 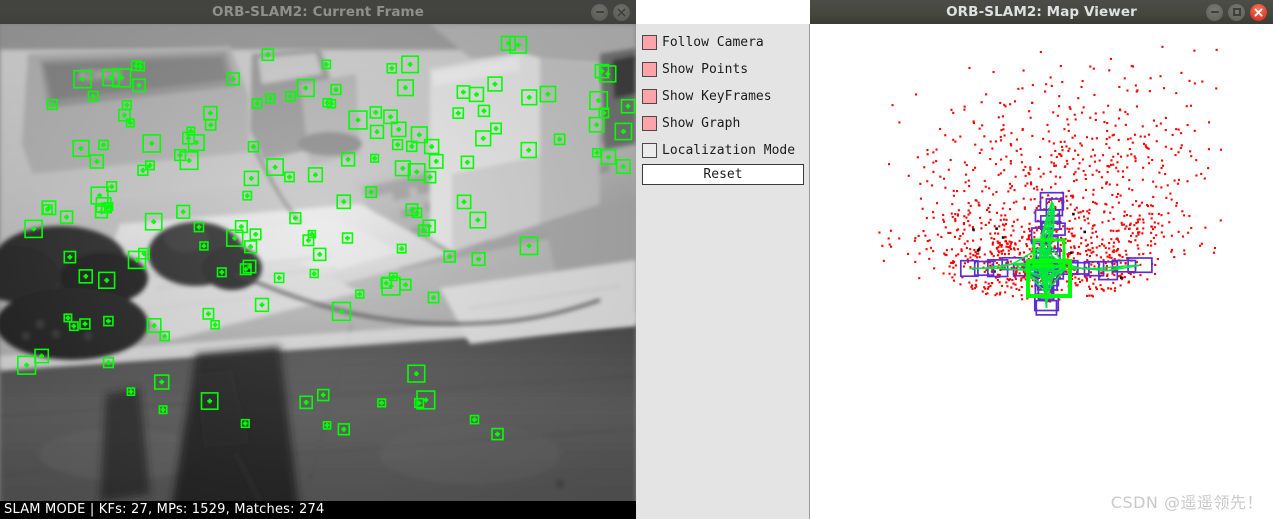 I want to click on current-frame-window-controls, so click(x=610, y=12).